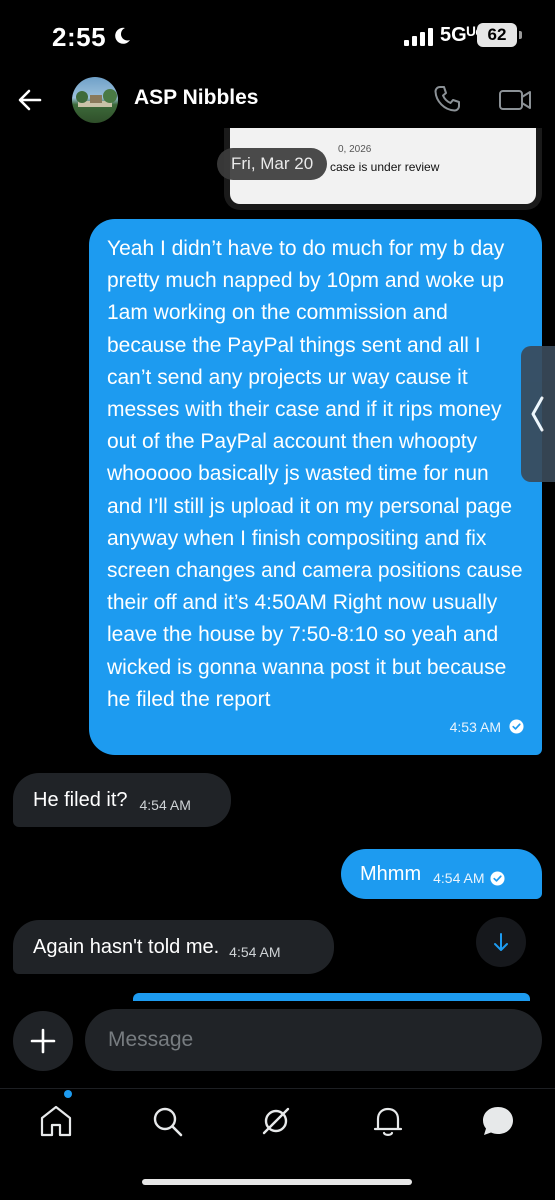  What do you see at coordinates (520, 35) in the screenshot?
I see `battery-cap` at bounding box center [520, 35].